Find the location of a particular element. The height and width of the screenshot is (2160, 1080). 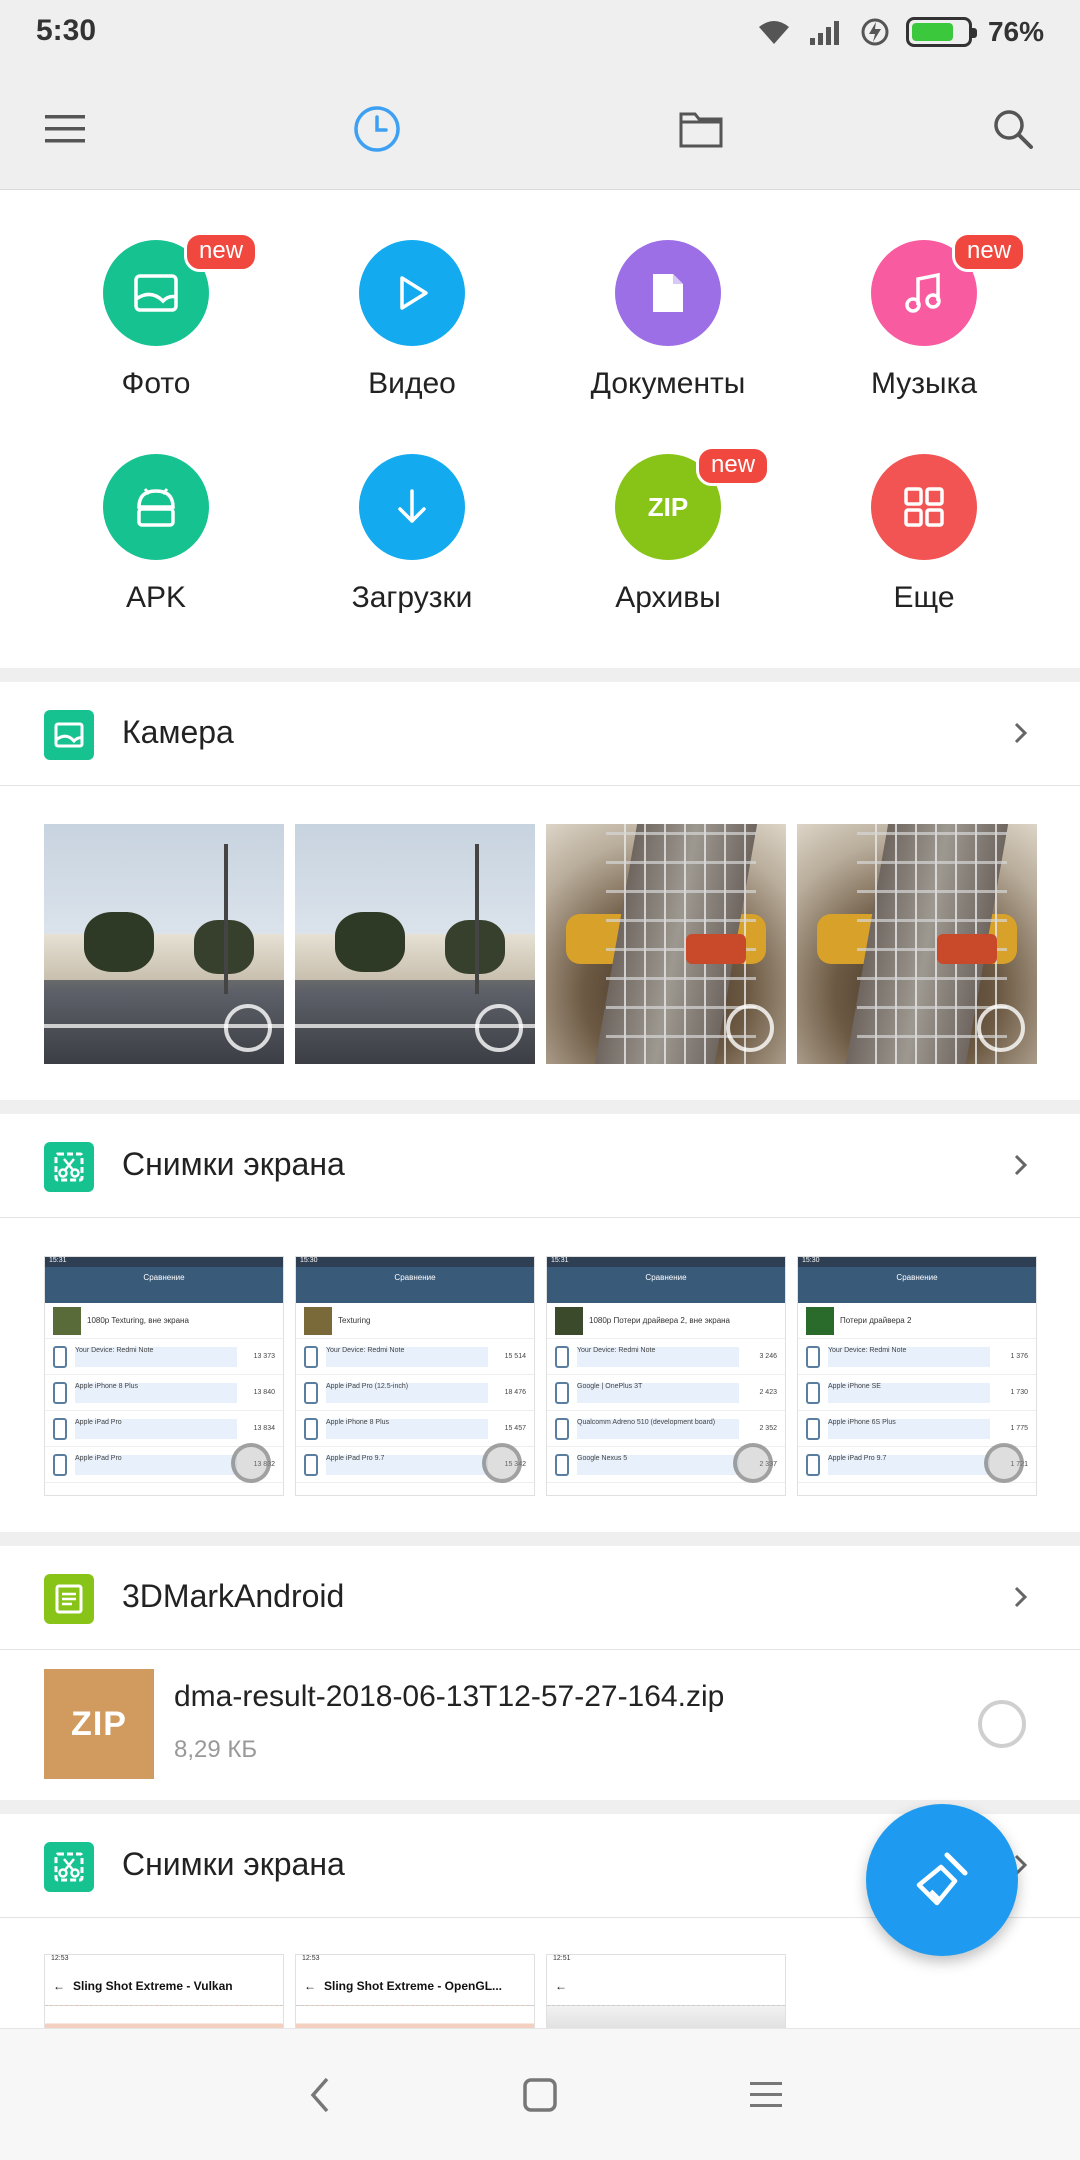

category-label: Загрузки is located at coordinates (412, 597).